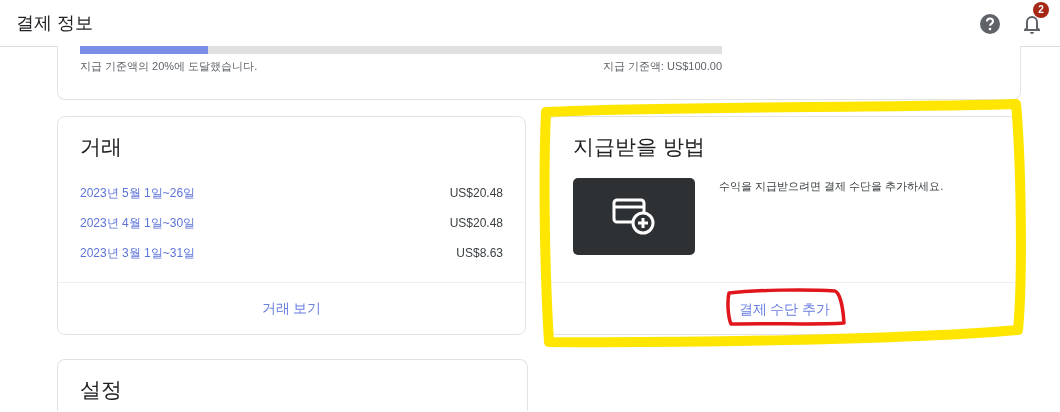 This screenshot has height=412, width=1060. Describe the element at coordinates (101, 389) in the screenshot. I see `card-title: 설정` at that location.